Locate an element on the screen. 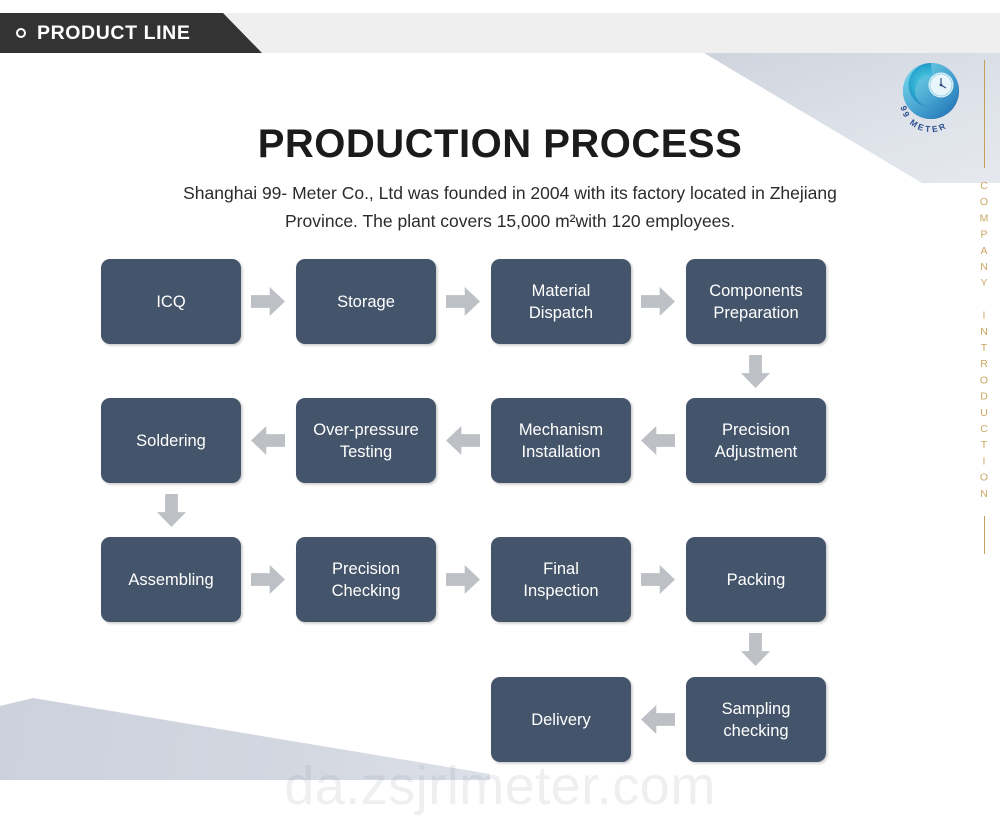  flow-node-precision-adjustment: Precision Adjustment is located at coordinates (756, 440).